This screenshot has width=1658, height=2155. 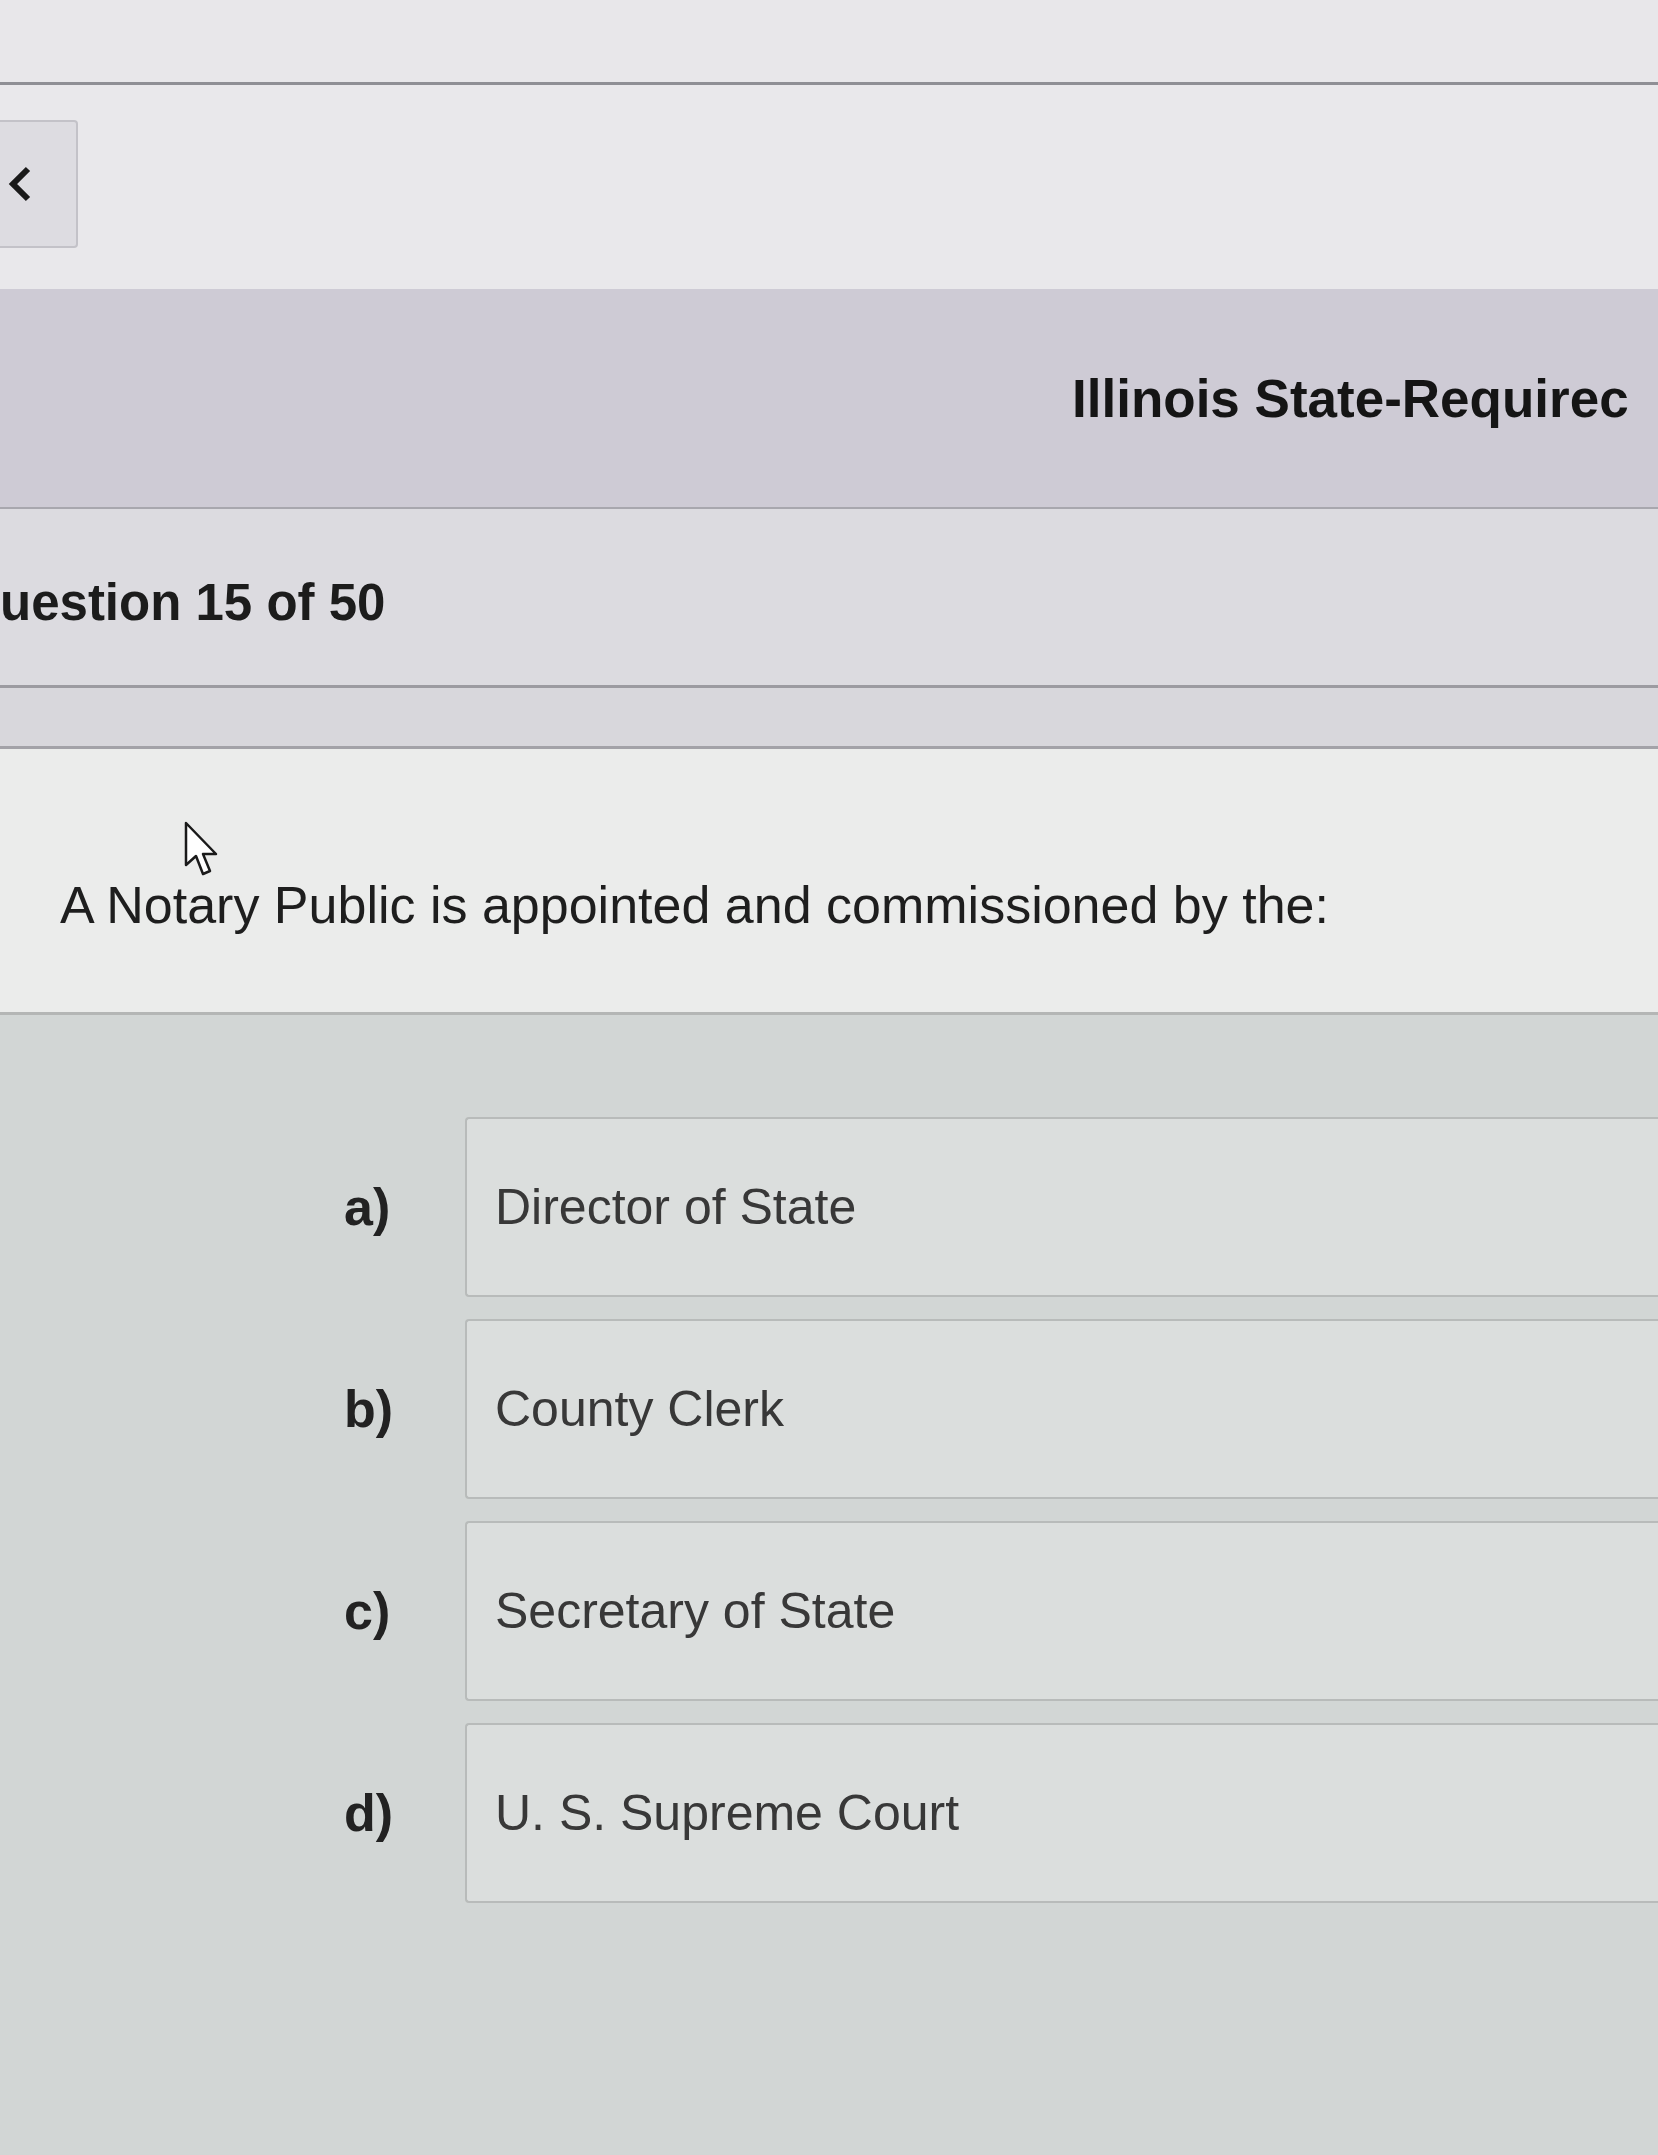 I want to click on course-title: Illinois State-Requirec, so click(x=1350, y=398).